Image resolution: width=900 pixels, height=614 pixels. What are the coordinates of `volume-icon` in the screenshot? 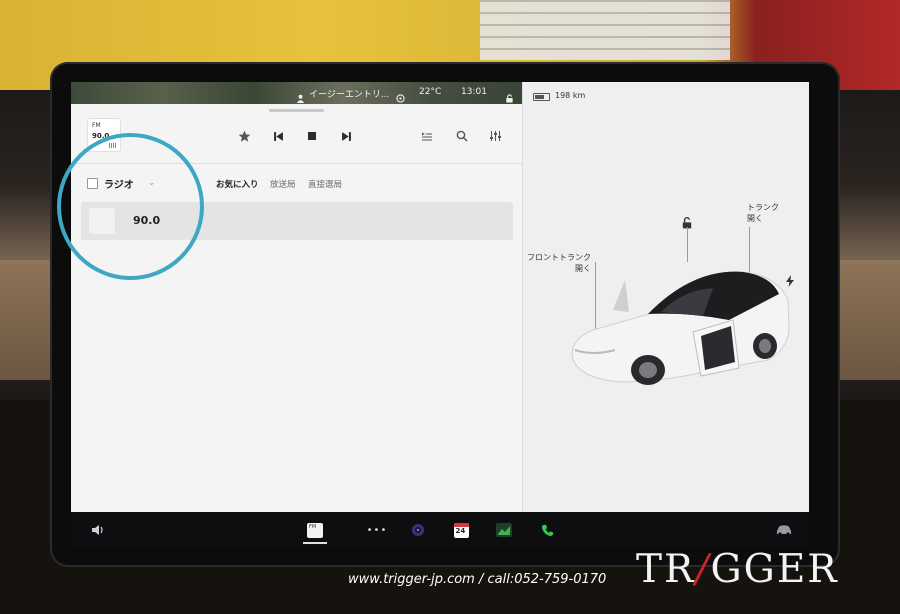 It's located at (98, 530).